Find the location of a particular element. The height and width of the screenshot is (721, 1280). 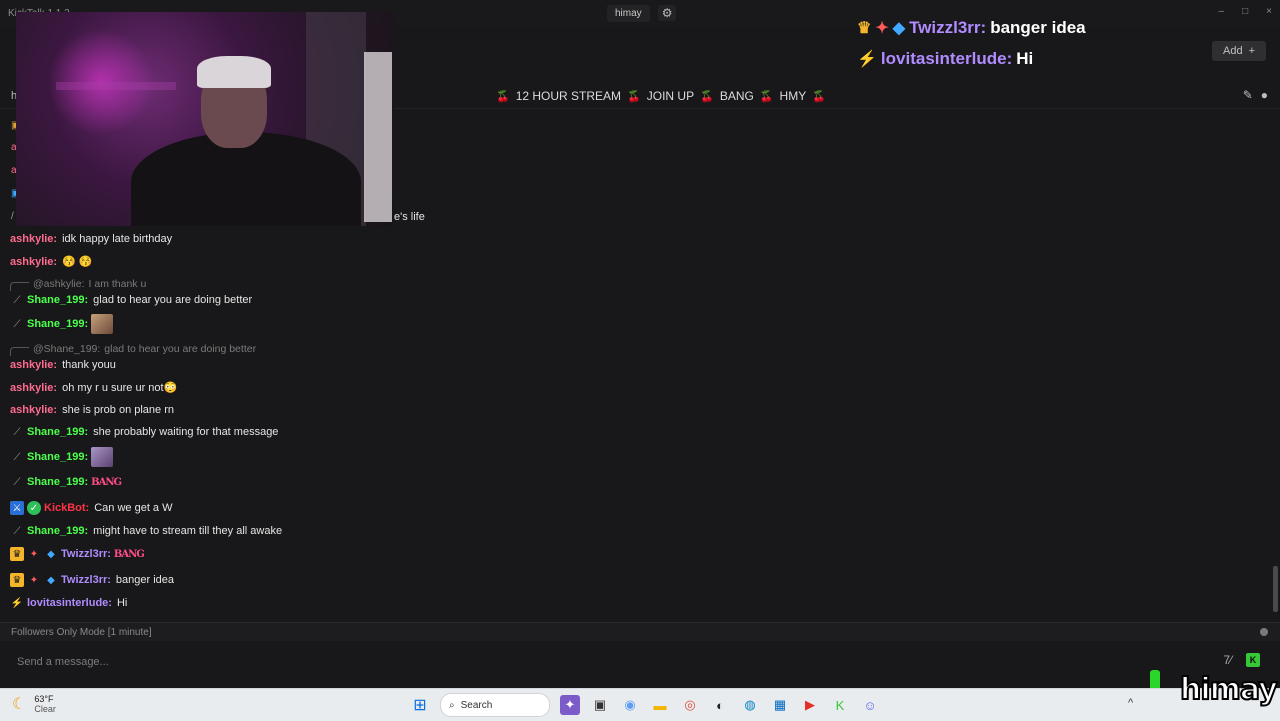

chat-username: lovitasinterlude: is located at coordinates (69, 603).